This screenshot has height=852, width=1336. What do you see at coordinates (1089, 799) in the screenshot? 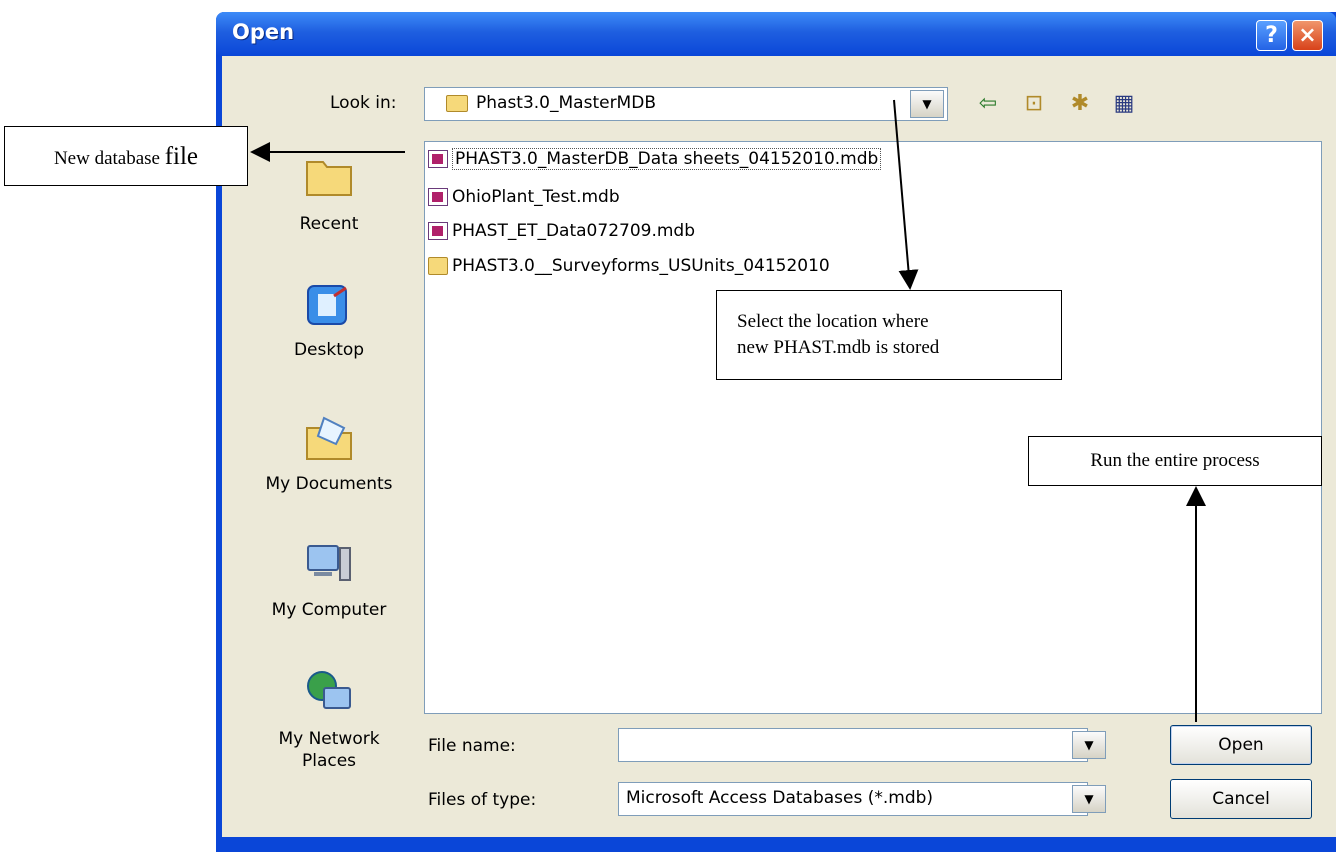
I see `file-type-arrow-button: ▼` at bounding box center [1089, 799].